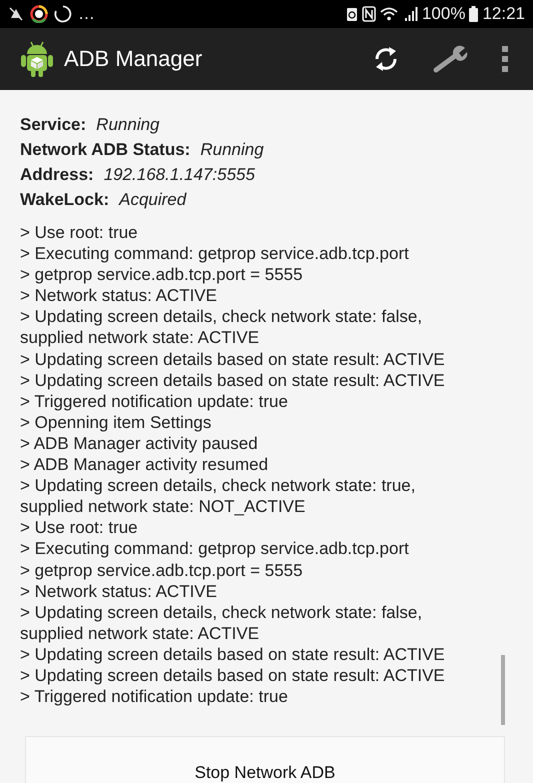 The width and height of the screenshot is (533, 783). I want to click on log-line: > ADB Manager activity paused, so click(139, 443).